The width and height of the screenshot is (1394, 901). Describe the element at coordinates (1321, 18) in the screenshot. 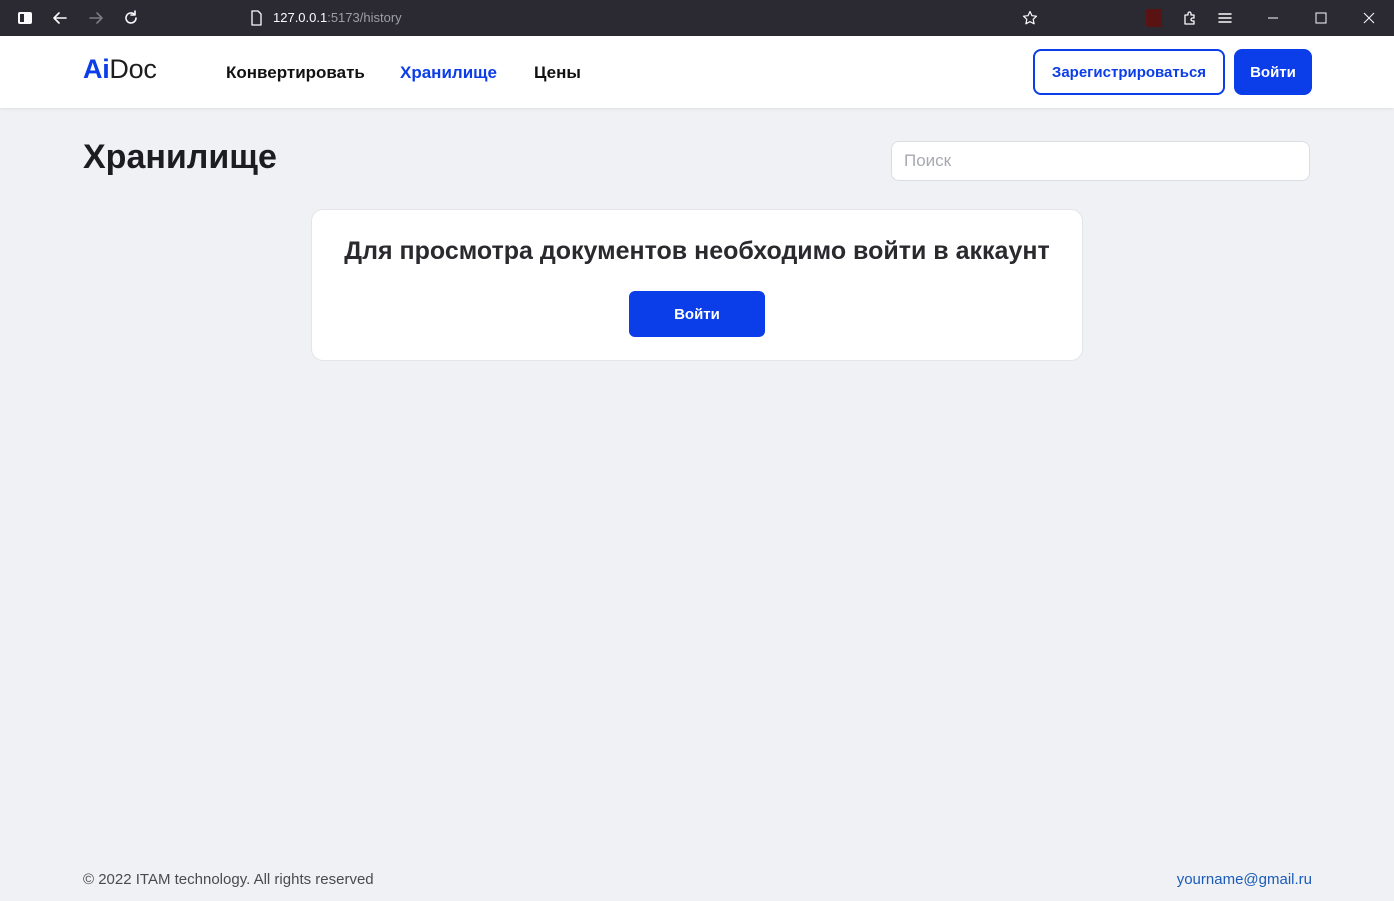

I see `maximize-icon` at that location.